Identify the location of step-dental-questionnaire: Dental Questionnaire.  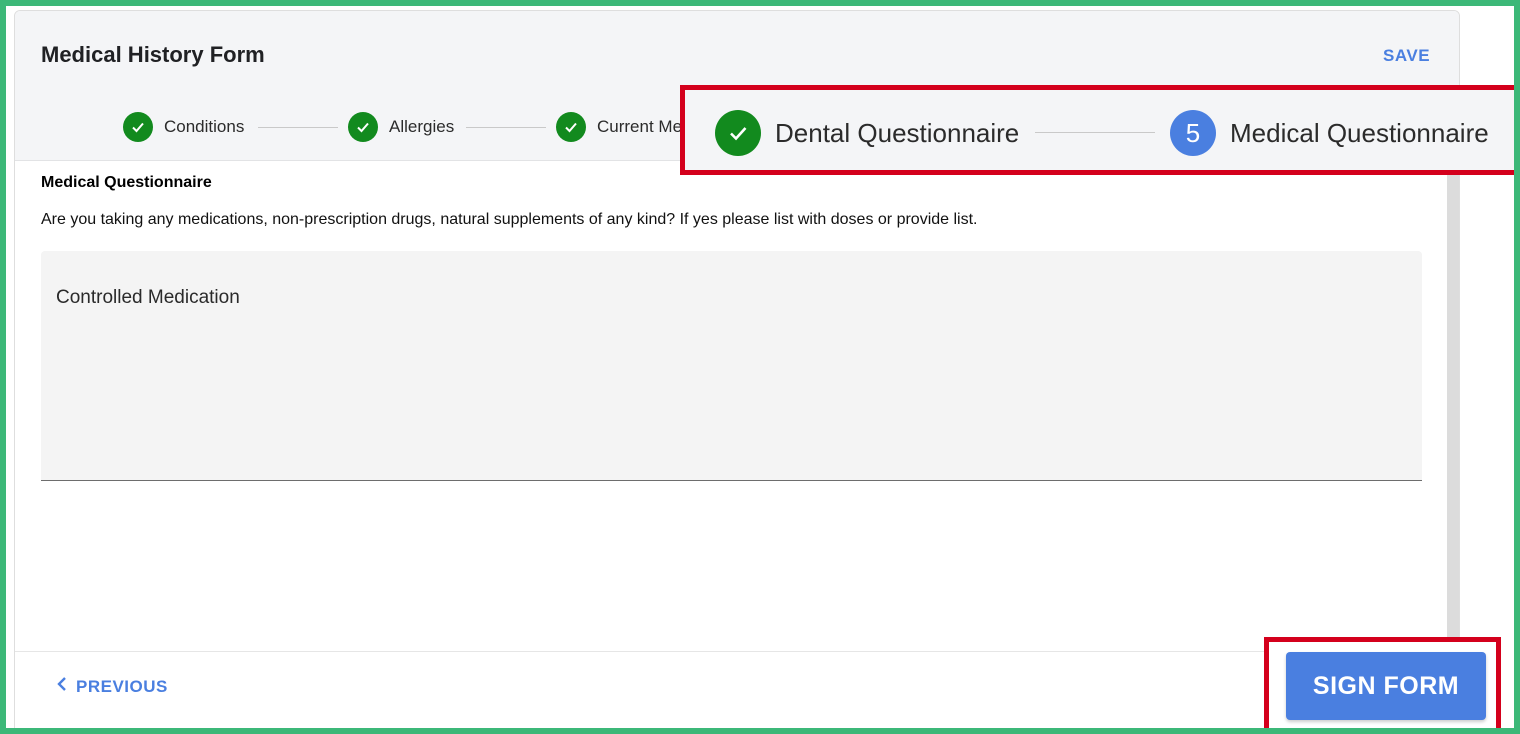
(867, 133).